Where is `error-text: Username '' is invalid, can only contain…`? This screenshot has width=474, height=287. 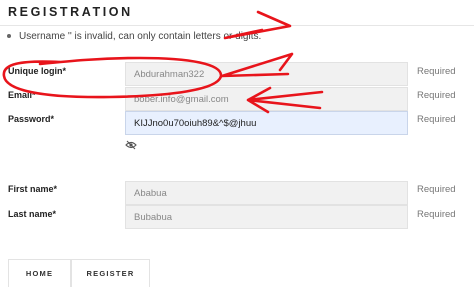 error-text: Username '' is invalid, can only contain… is located at coordinates (140, 36).